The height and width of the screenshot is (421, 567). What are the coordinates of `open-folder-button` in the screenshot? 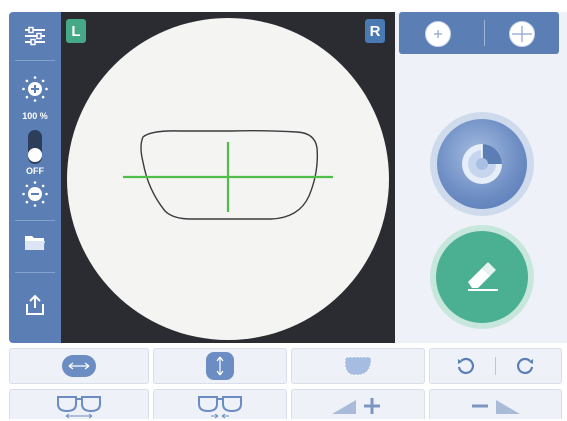 It's located at (35, 243).